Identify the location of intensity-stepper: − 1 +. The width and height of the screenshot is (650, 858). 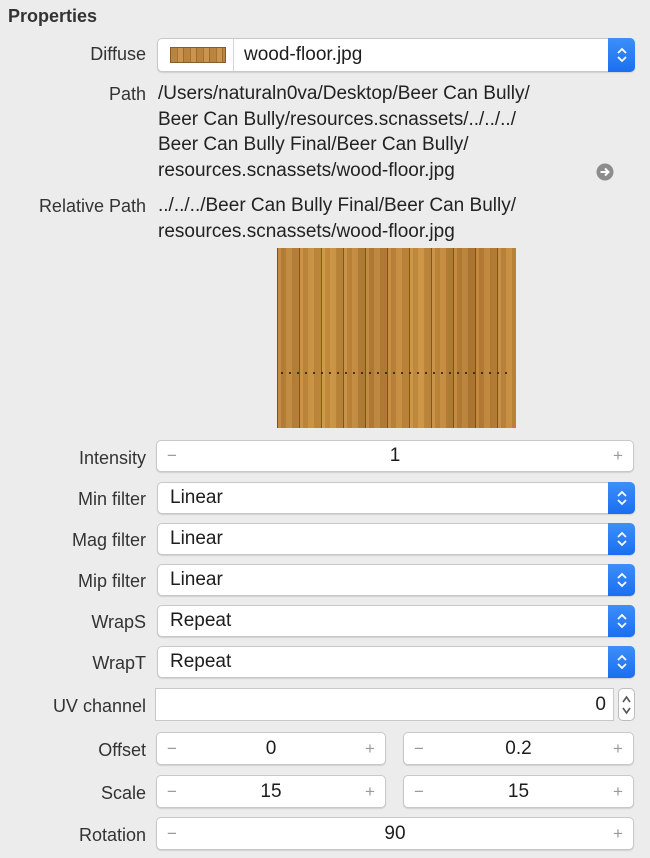
(395, 456).